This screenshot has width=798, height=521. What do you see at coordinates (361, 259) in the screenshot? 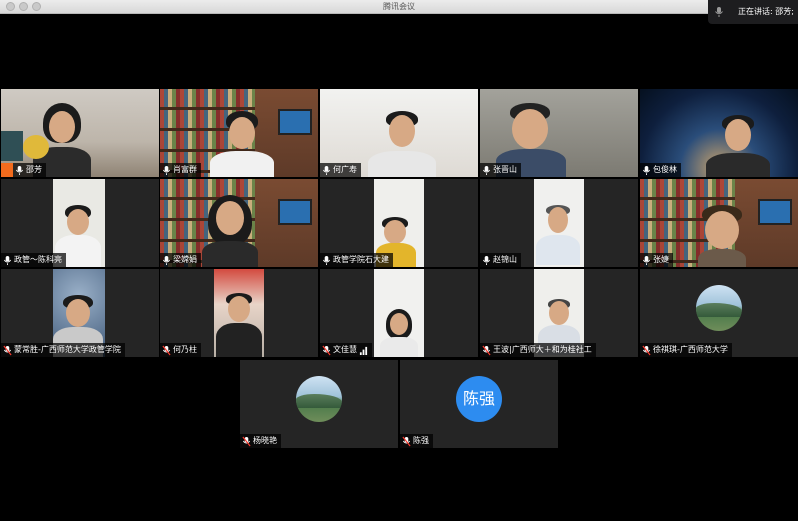
I see `participant-name: 政管学院石大建` at bounding box center [361, 259].